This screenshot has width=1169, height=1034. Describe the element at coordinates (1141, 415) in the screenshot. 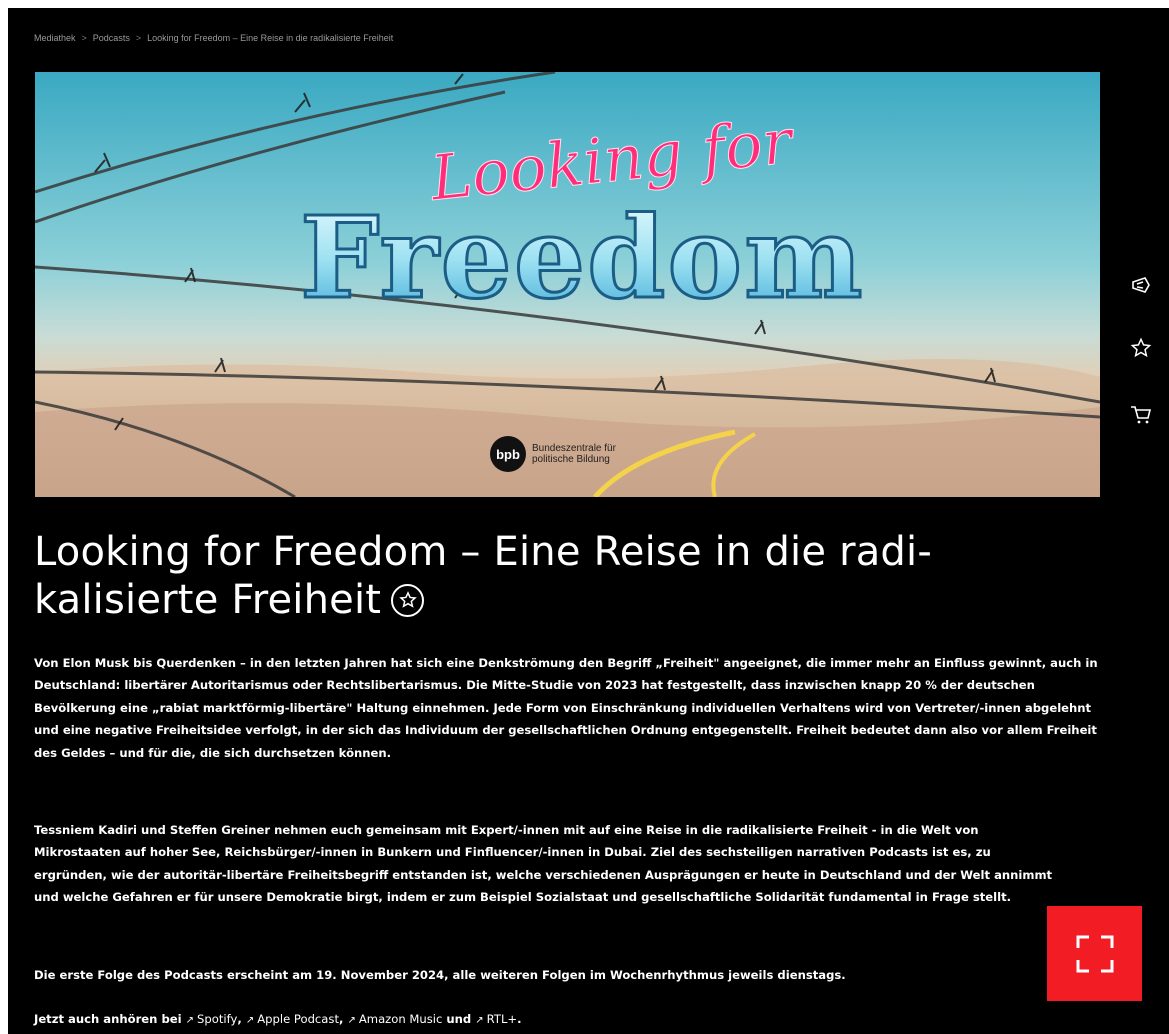

I see `cart-icon` at that location.